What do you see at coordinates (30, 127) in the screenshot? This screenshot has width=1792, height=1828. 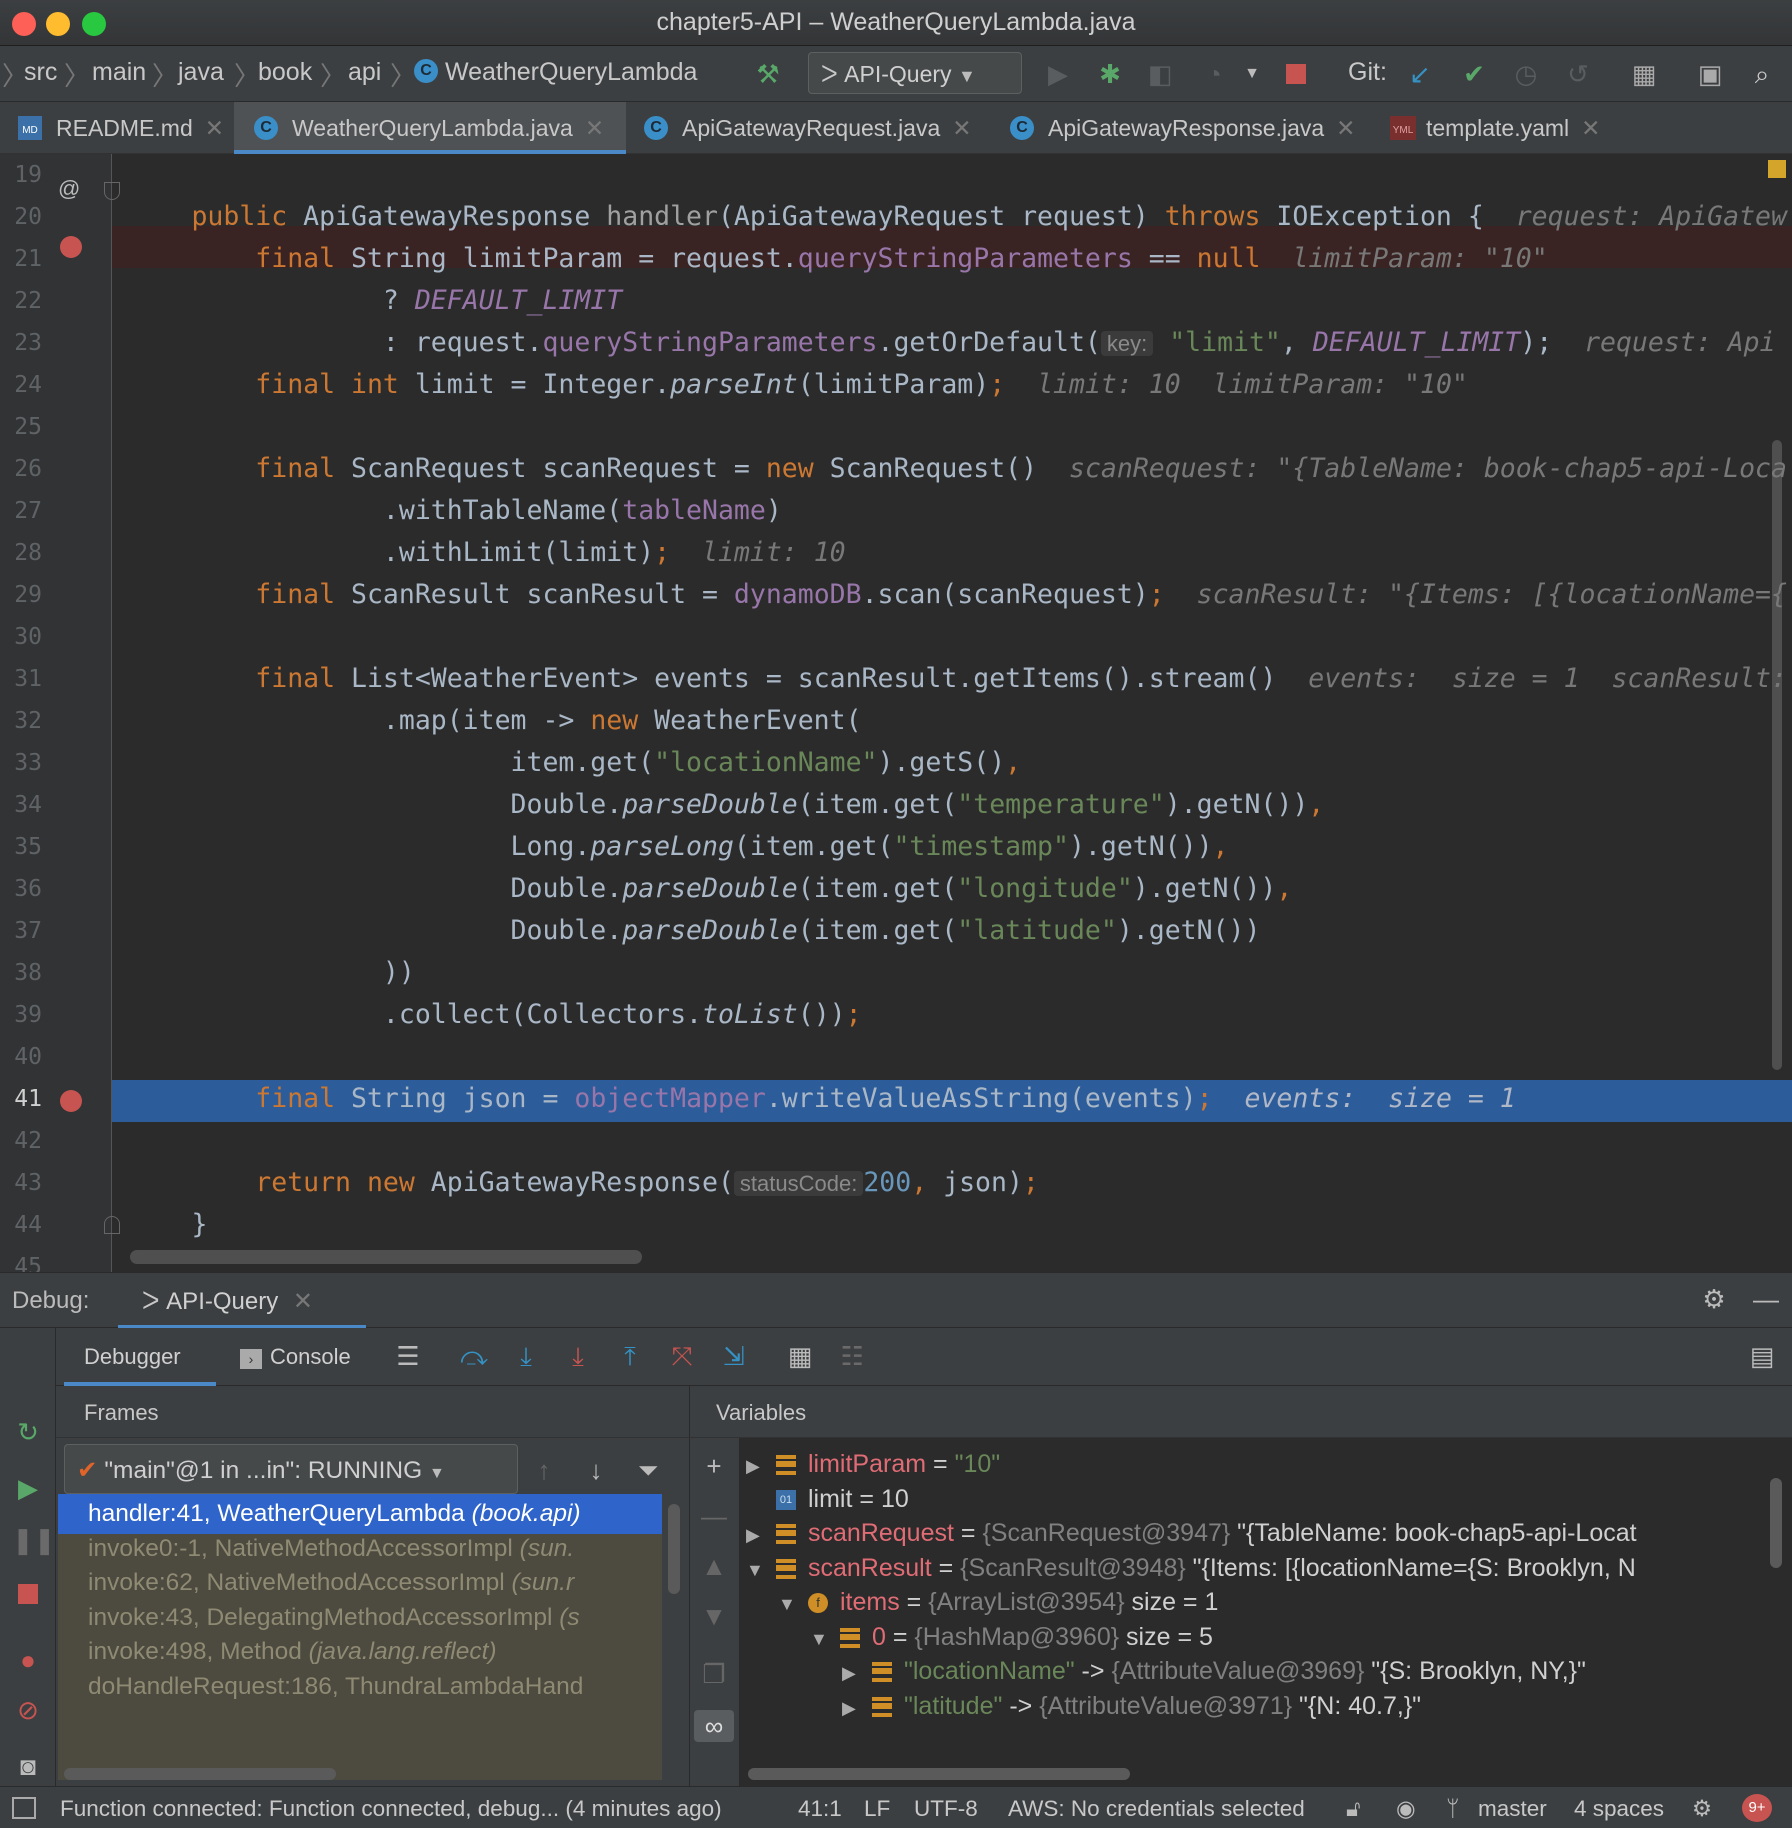 I see `markdown-icon: MD` at bounding box center [30, 127].